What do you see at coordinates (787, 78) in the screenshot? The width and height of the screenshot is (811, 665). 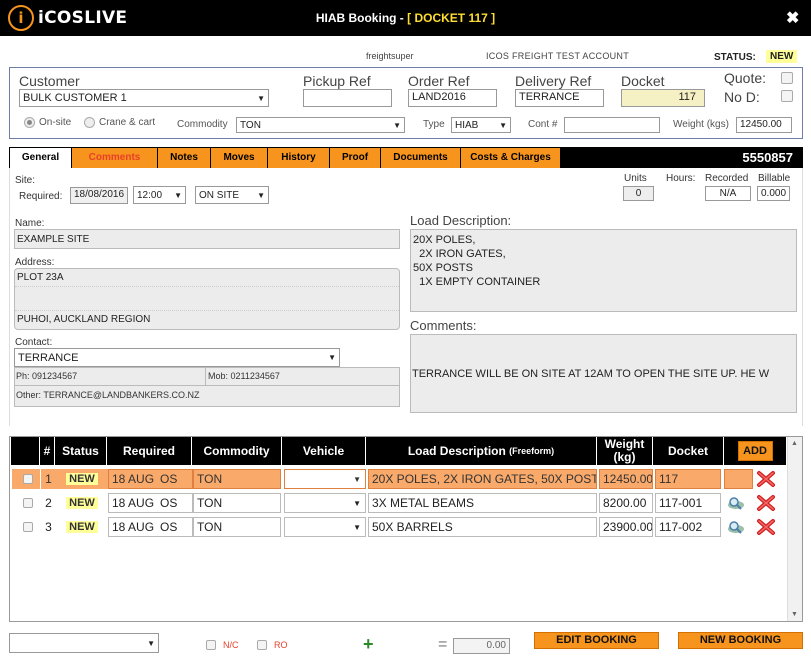 I see `quote-checkbox` at bounding box center [787, 78].